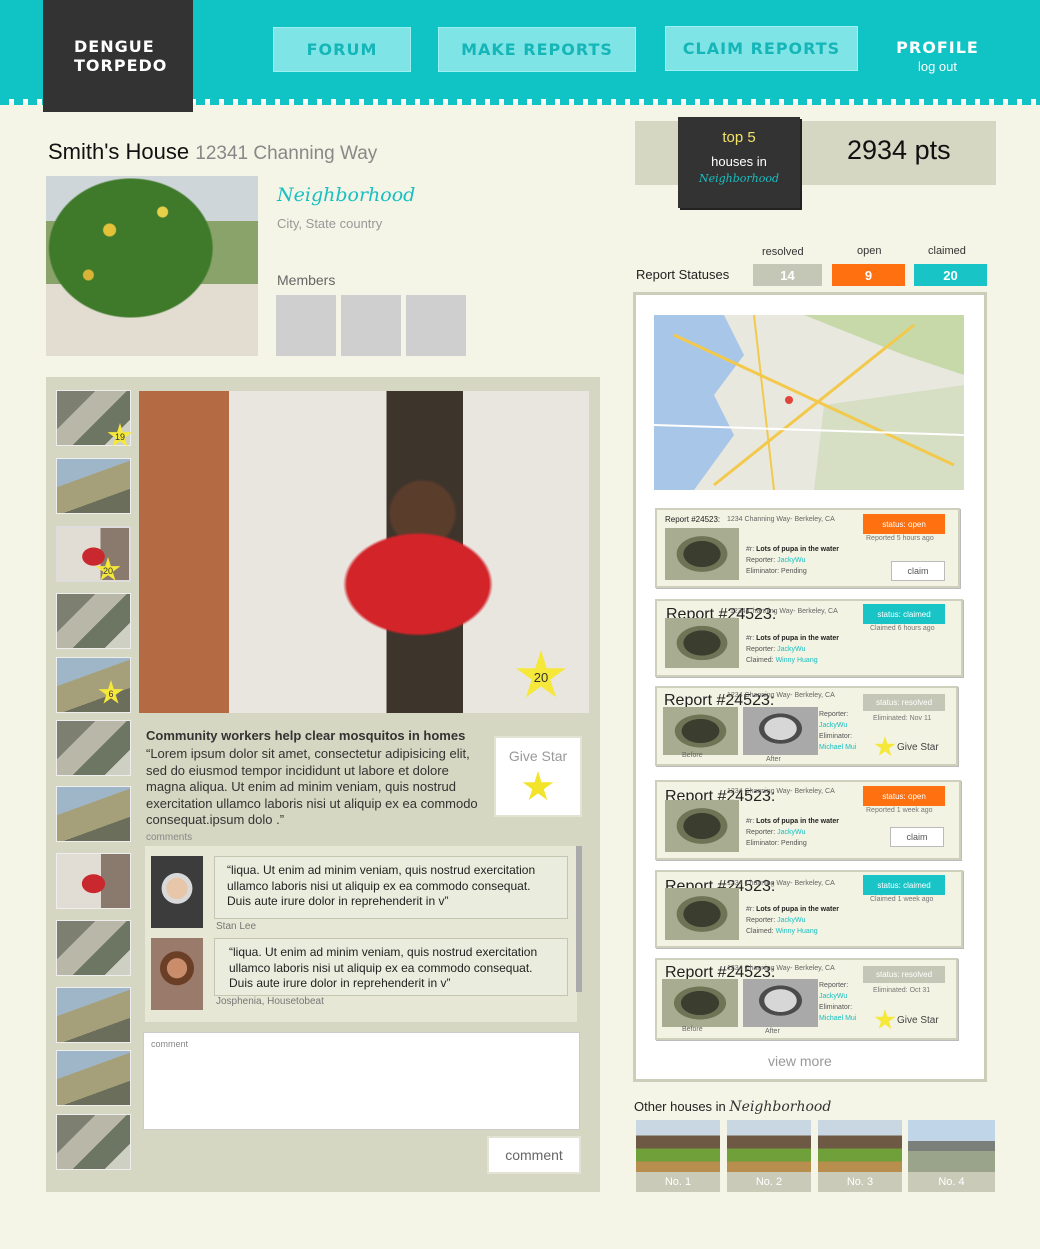 This screenshot has width=1040, height=1249. Describe the element at coordinates (692, 1029) in the screenshot. I see `before-label: Before` at that location.